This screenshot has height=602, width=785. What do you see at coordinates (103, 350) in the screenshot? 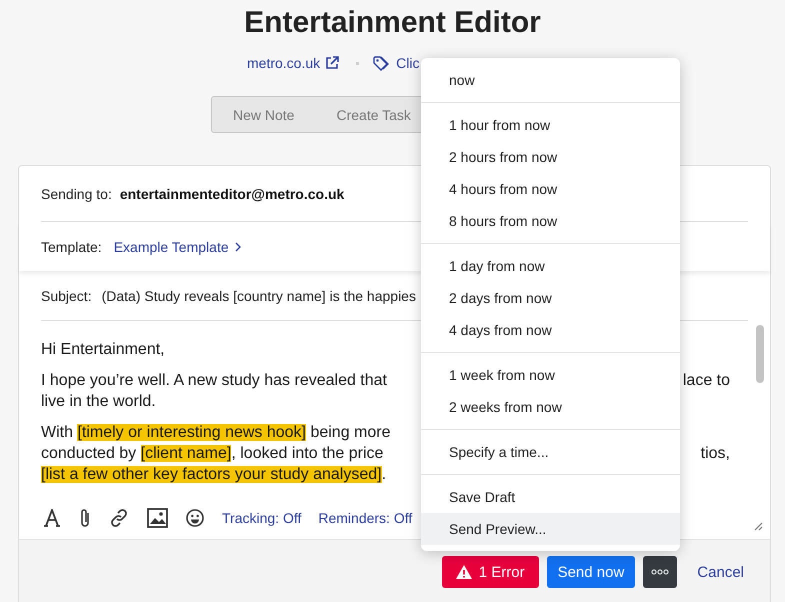
I see `greeting-text: Hi Entertainment,` at bounding box center [103, 350].